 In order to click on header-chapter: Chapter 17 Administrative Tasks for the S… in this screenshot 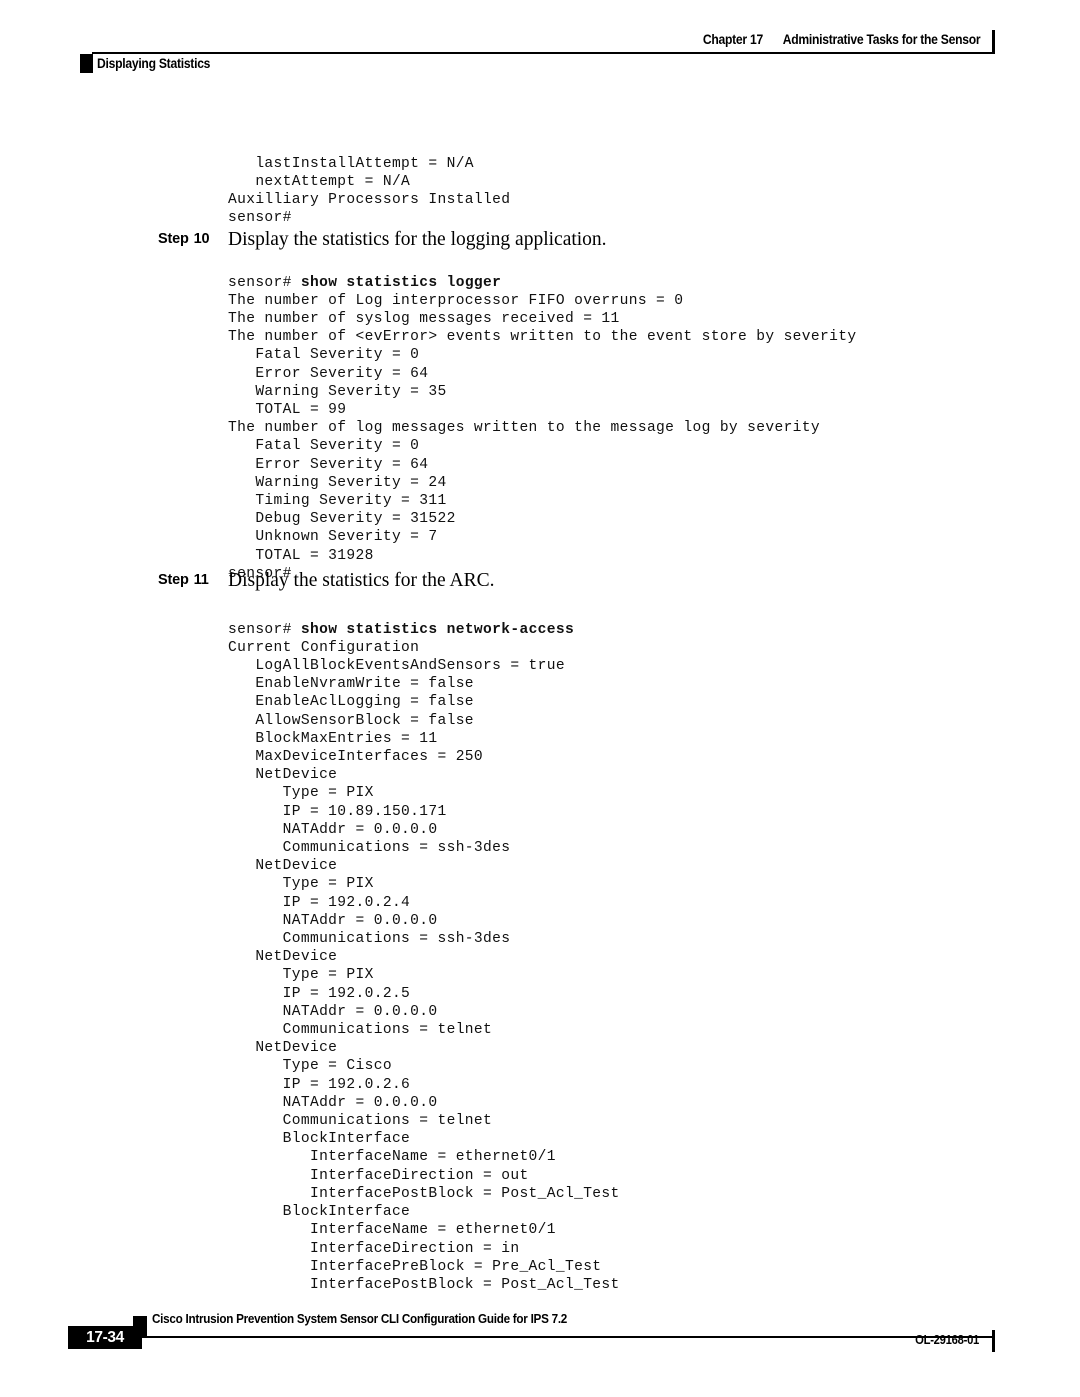, I will do `click(841, 39)`.